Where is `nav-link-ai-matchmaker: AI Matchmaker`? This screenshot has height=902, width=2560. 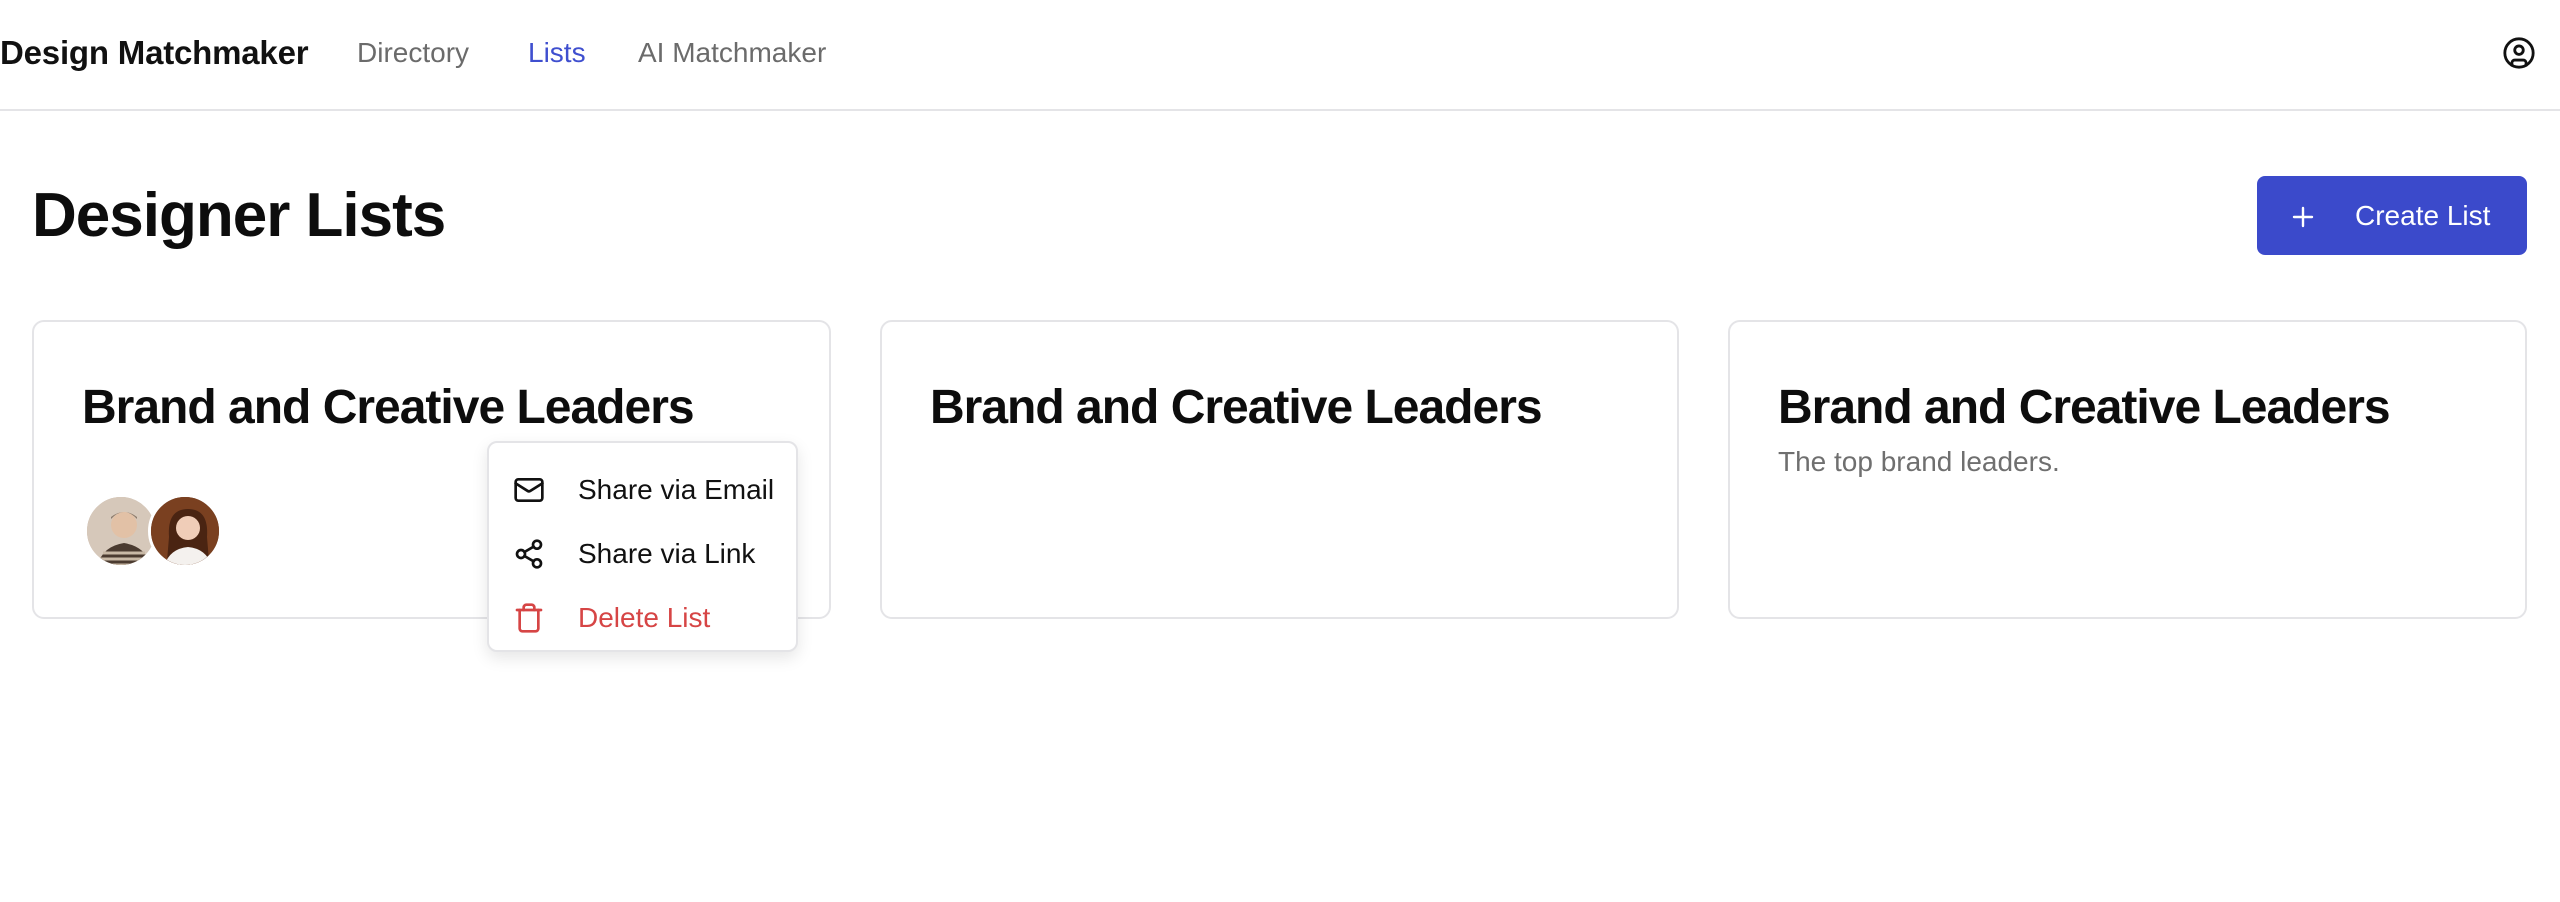 nav-link-ai-matchmaker: AI Matchmaker is located at coordinates (732, 53).